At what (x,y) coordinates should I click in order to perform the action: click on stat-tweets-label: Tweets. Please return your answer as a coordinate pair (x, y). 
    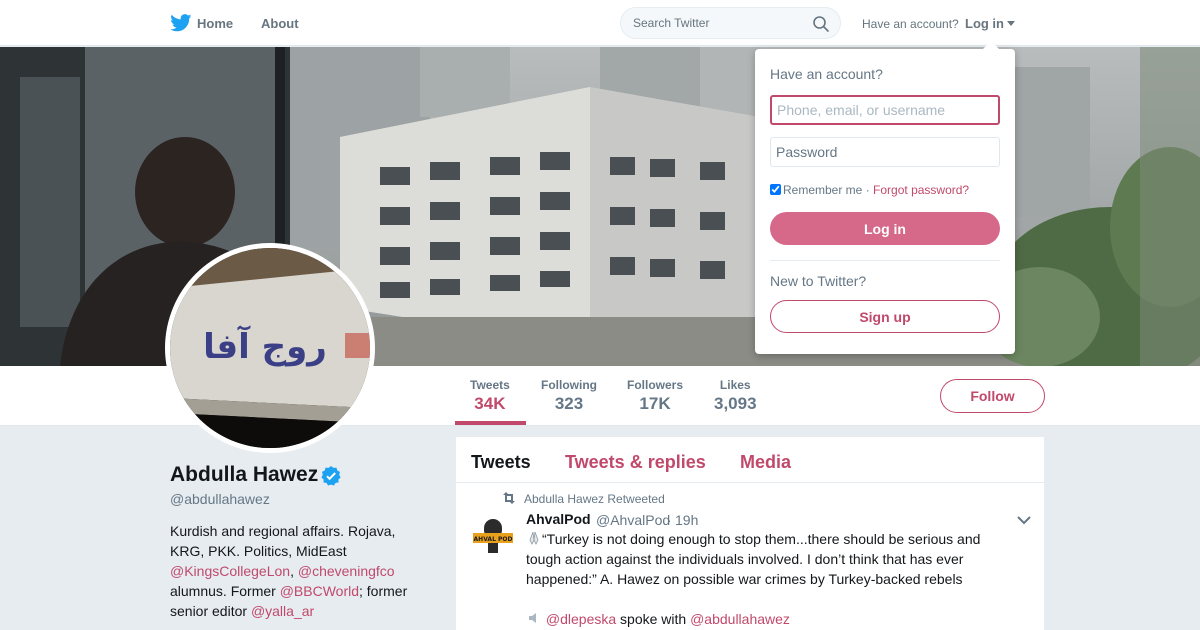
    Looking at the image, I should click on (490, 385).